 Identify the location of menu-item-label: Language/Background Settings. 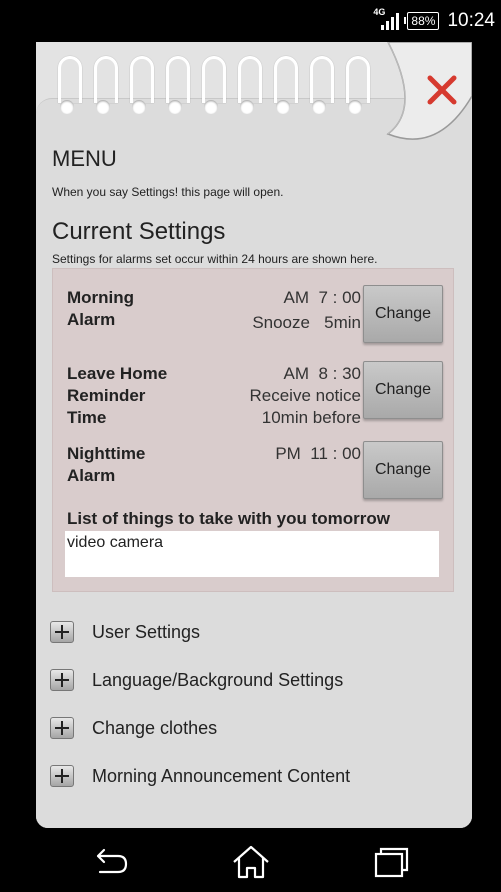
(218, 679).